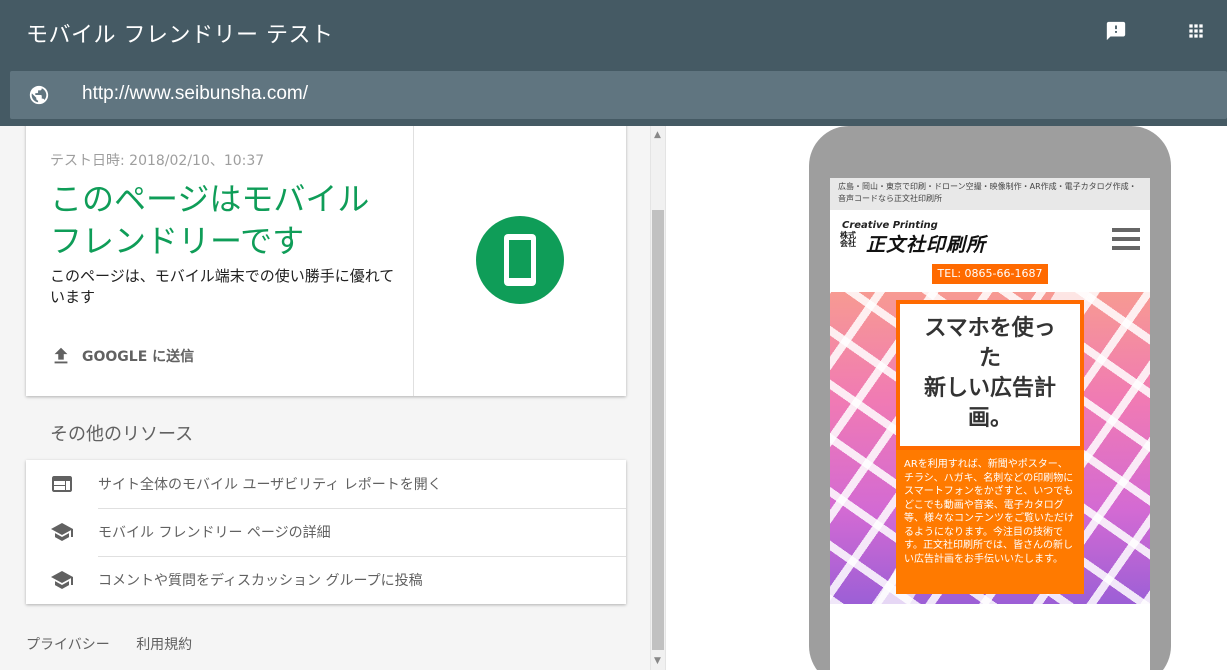  What do you see at coordinates (122, 434) in the screenshot?
I see `resources-title: その他のリソース` at bounding box center [122, 434].